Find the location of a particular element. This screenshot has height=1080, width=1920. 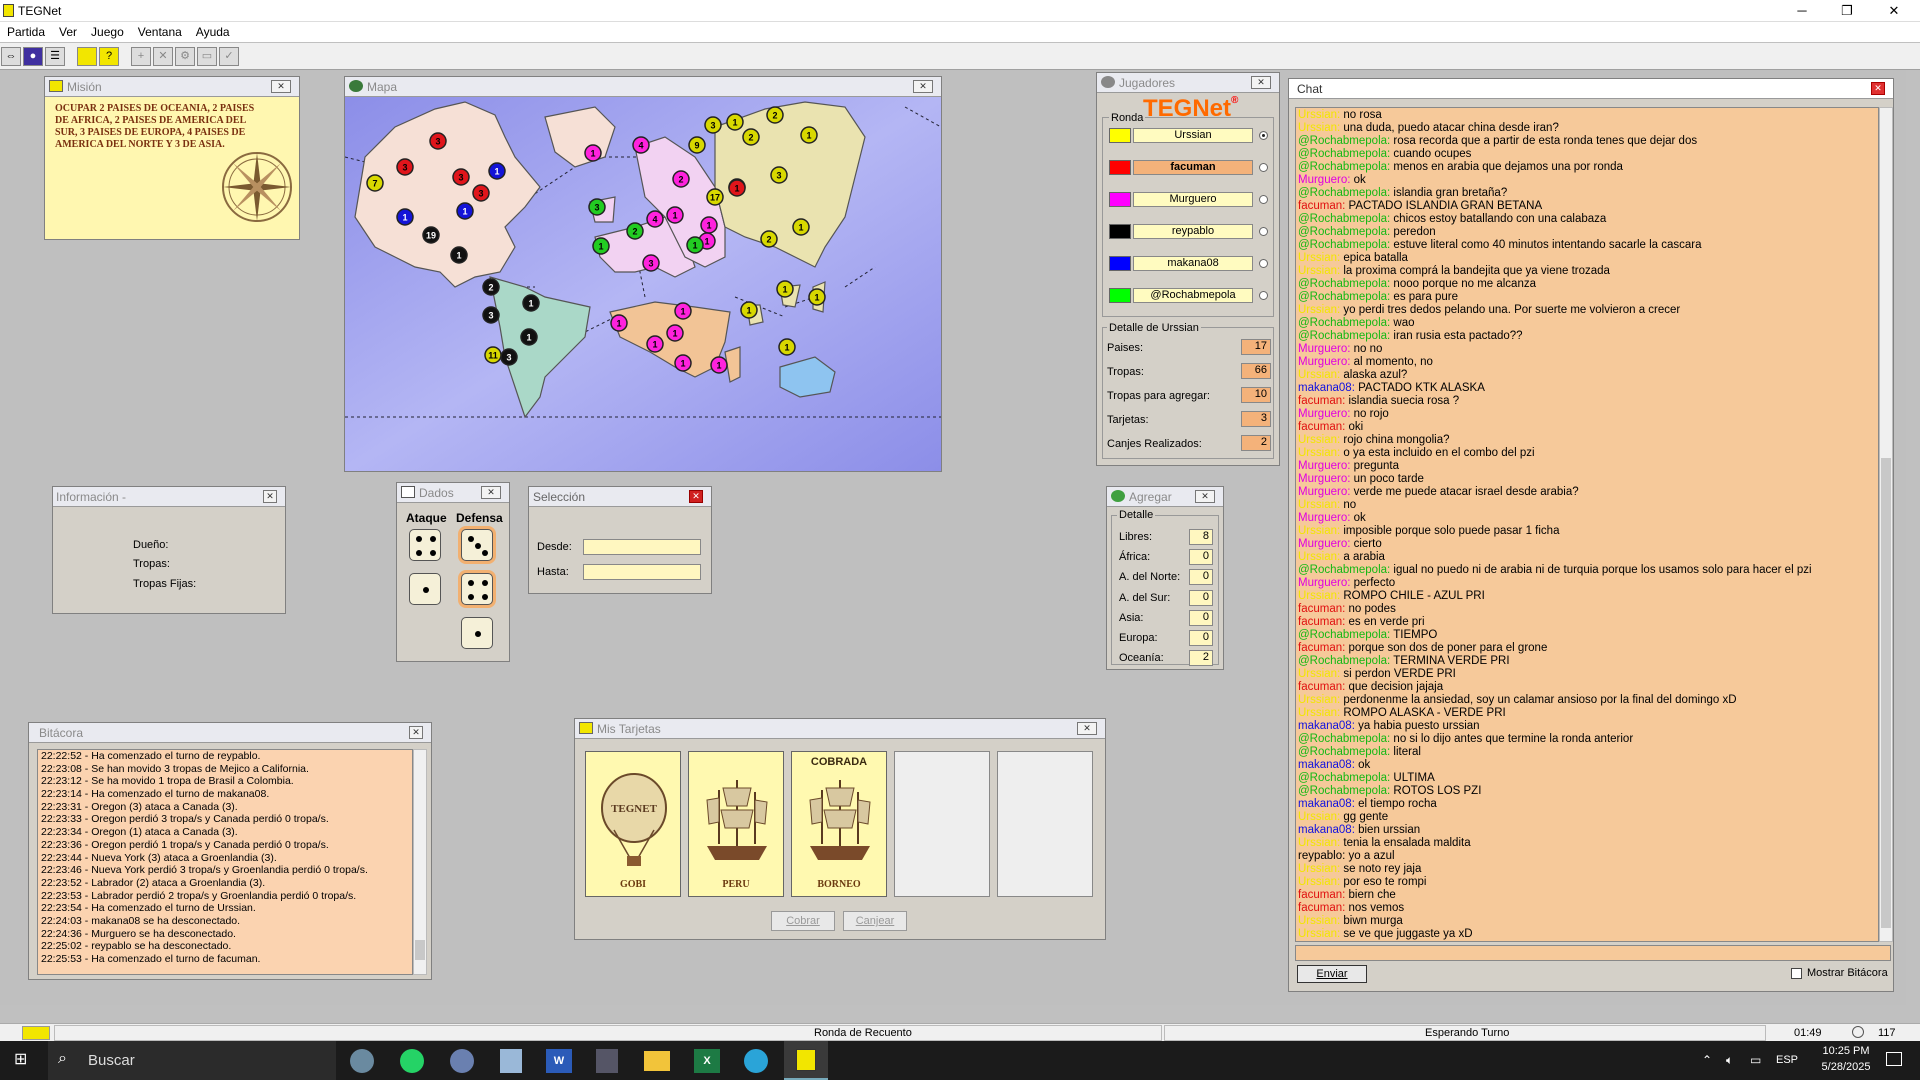

menu-partida: Partida is located at coordinates (26, 30).